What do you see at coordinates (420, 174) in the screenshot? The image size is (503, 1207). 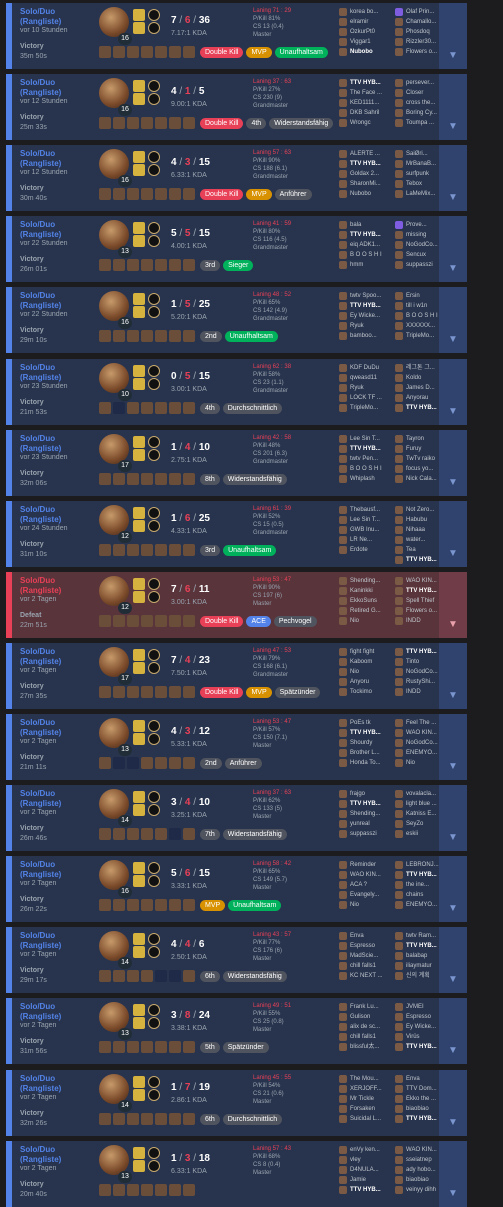 I see `player-name: surfpunk` at bounding box center [420, 174].